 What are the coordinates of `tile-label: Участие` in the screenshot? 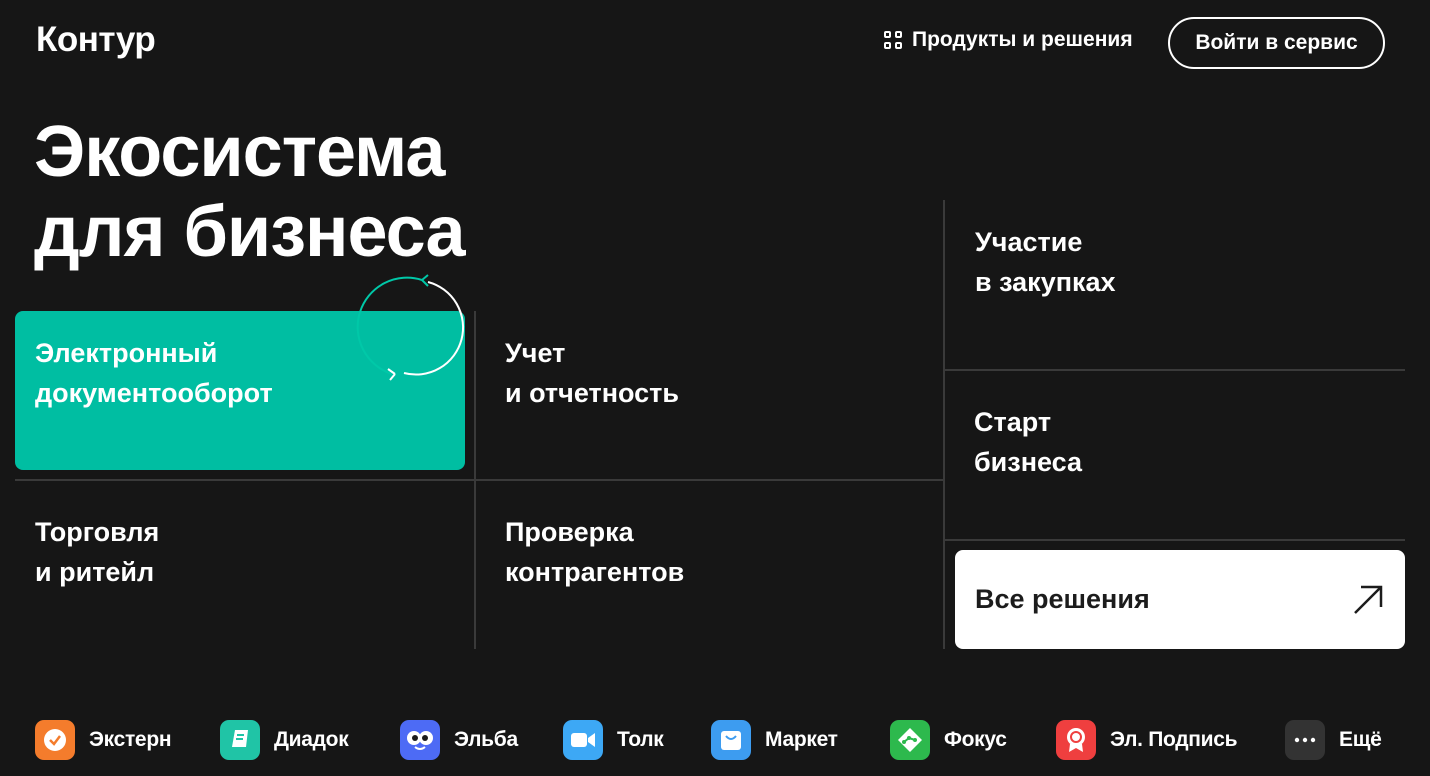 It's located at (1029, 242).